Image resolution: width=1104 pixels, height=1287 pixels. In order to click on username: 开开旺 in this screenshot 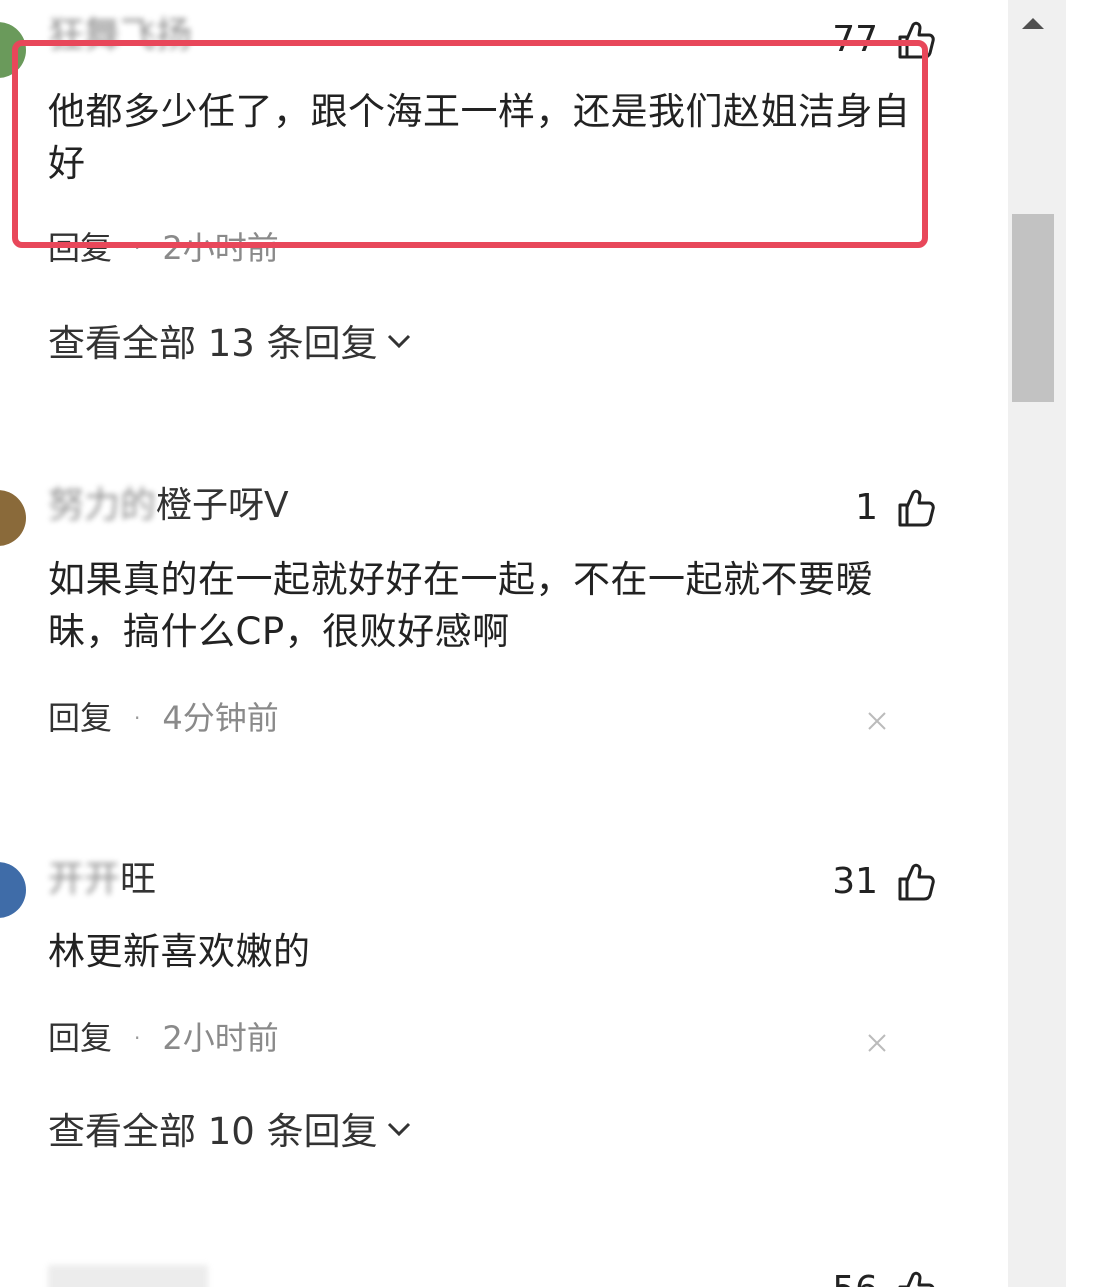, I will do `click(102, 880)`.